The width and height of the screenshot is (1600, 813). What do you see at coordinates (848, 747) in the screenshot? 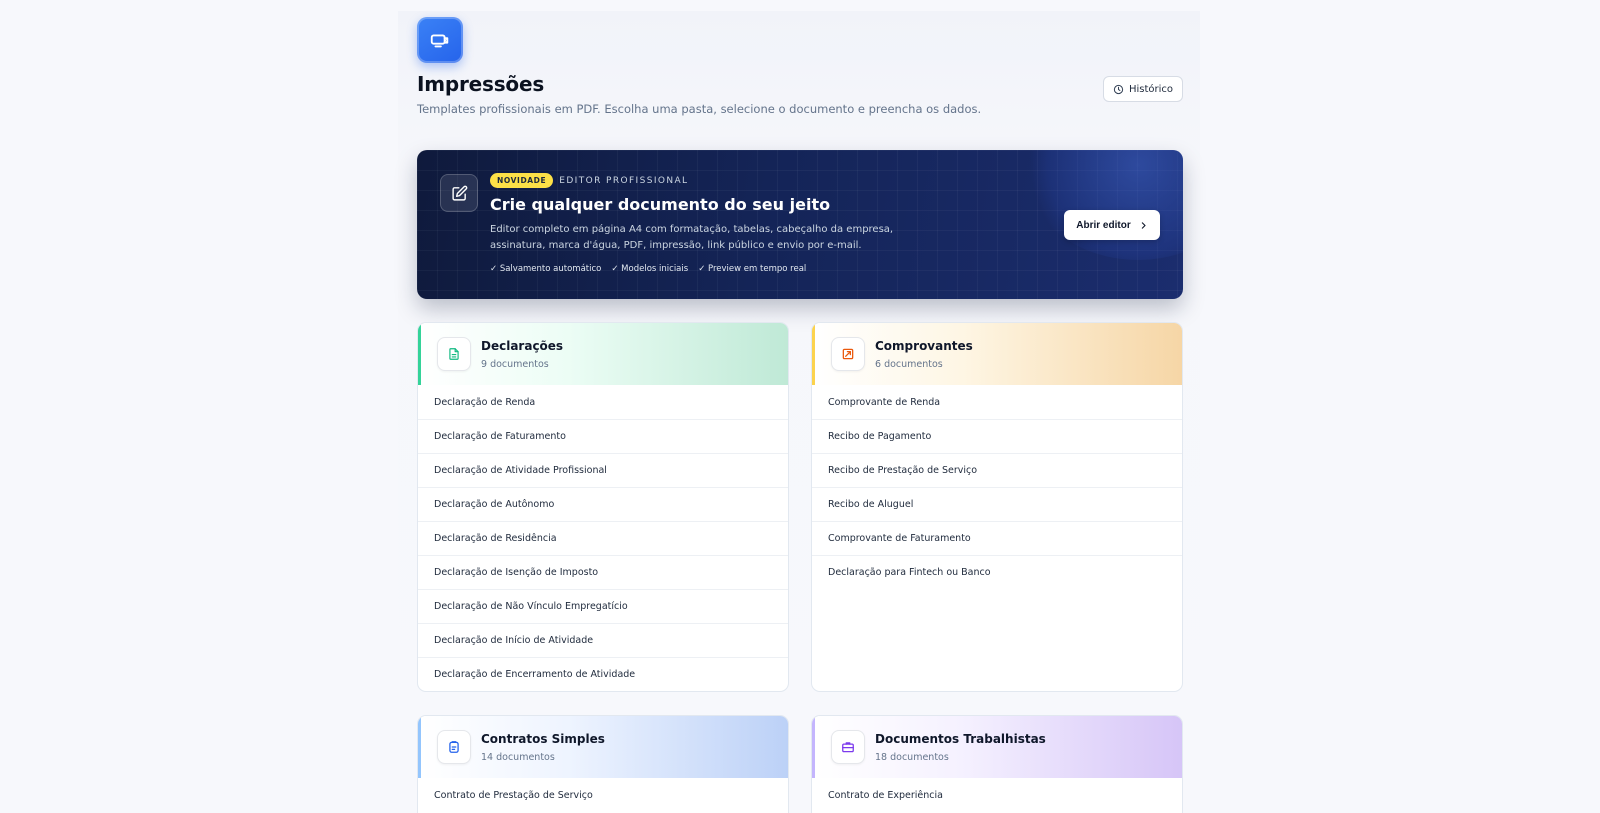
I see `briefcase-icon` at bounding box center [848, 747].